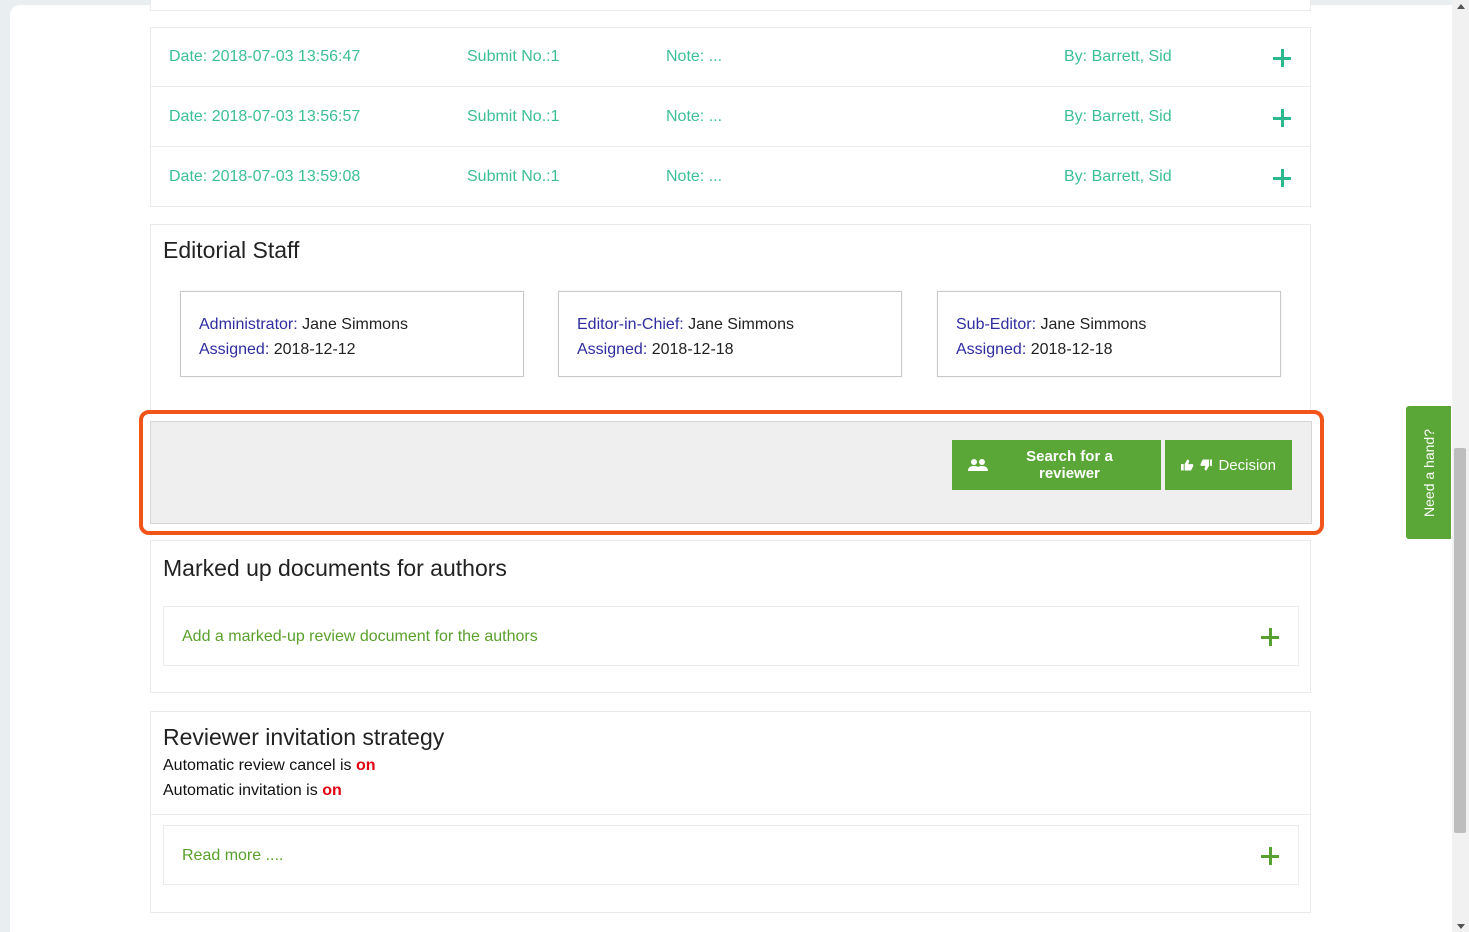  Describe the element at coordinates (335, 568) in the screenshot. I see `marked-up-title: Marked up documents for authors` at that location.